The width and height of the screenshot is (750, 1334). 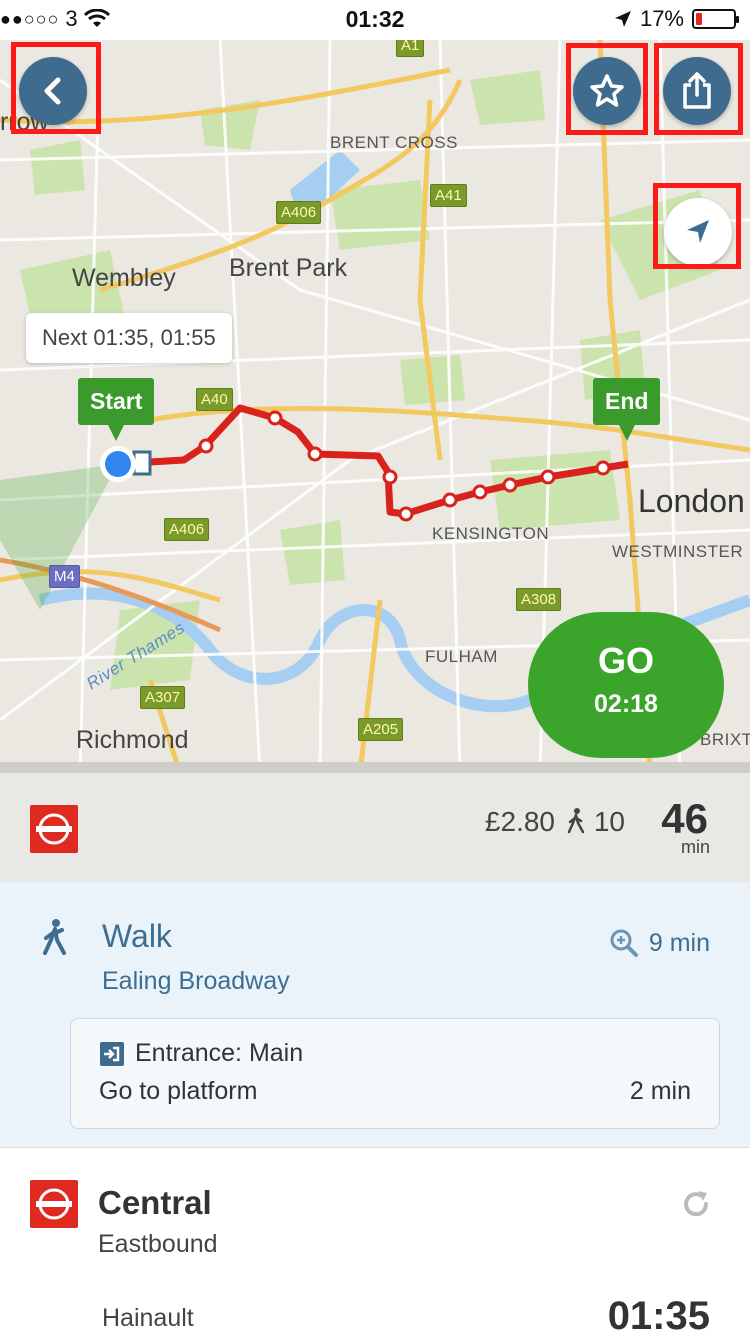 What do you see at coordinates (491, 533) in the screenshot?
I see `map-label-kensington: KENSINGTON` at bounding box center [491, 533].